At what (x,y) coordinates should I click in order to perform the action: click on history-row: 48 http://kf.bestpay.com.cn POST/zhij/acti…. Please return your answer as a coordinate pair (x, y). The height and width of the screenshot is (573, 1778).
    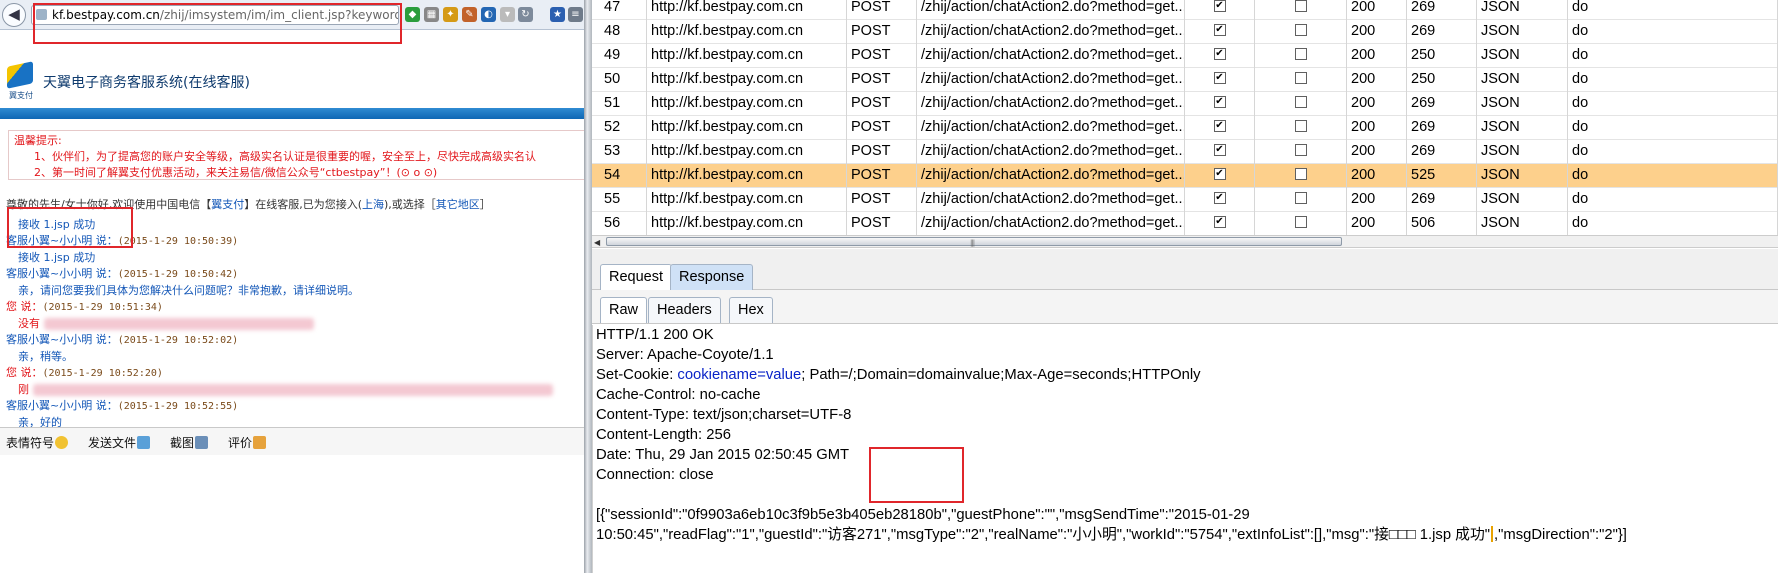
    Looking at the image, I should click on (1185, 32).